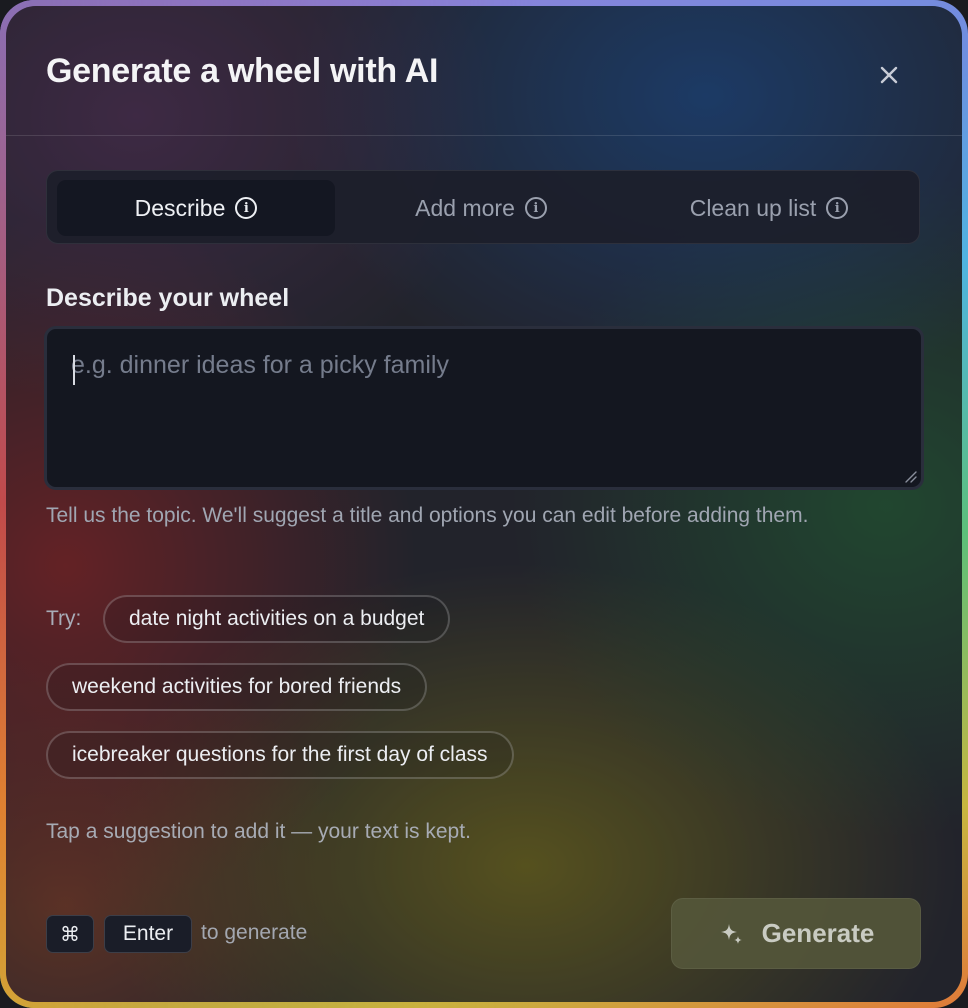 Image resolution: width=968 pixels, height=1008 pixels. I want to click on tab-add-more-label: Add more, so click(465, 207).